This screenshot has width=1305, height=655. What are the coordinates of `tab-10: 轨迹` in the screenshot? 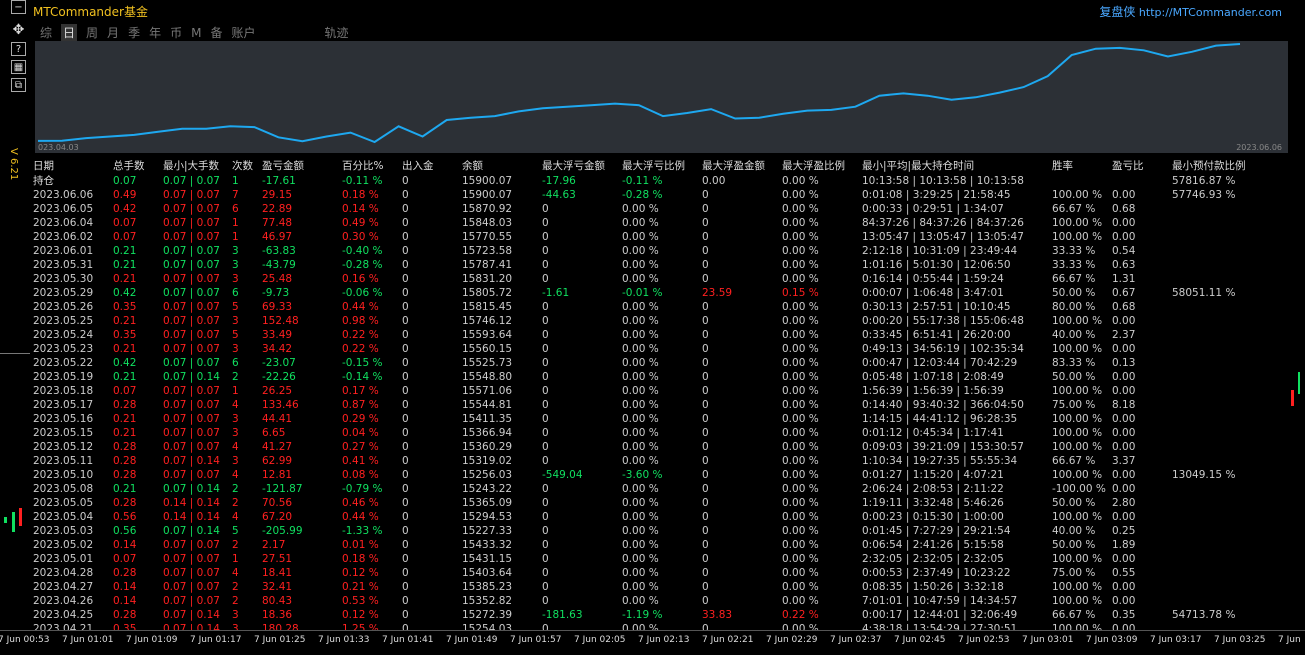 It's located at (337, 32).